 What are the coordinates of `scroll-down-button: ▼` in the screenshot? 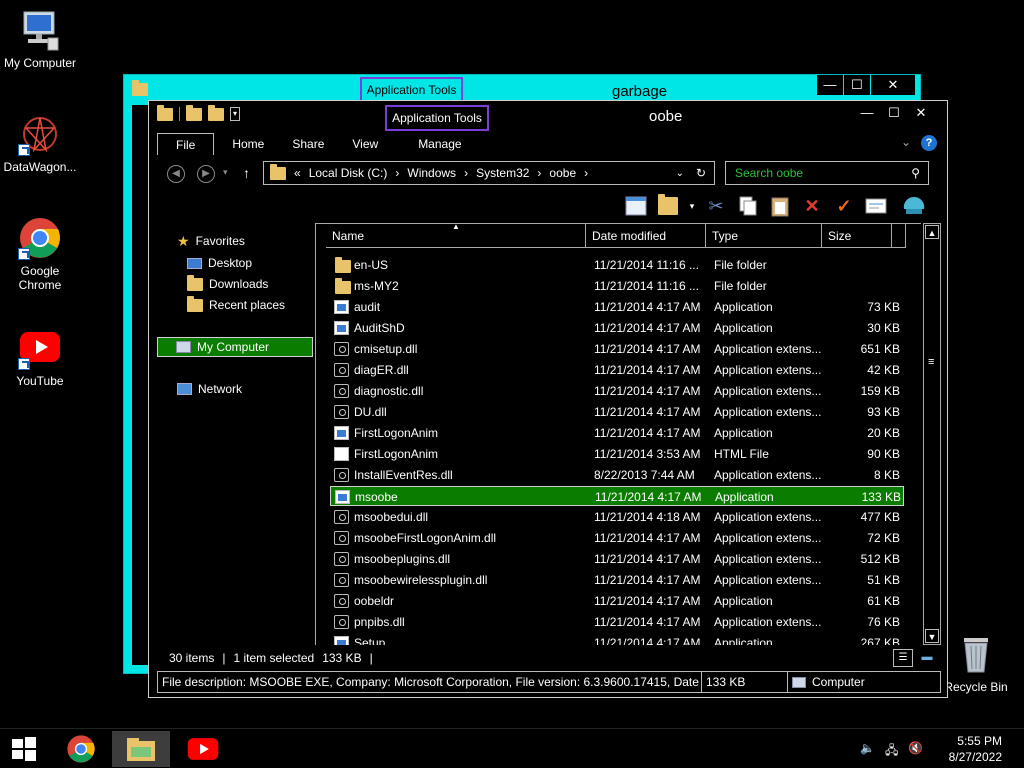 It's located at (932, 636).